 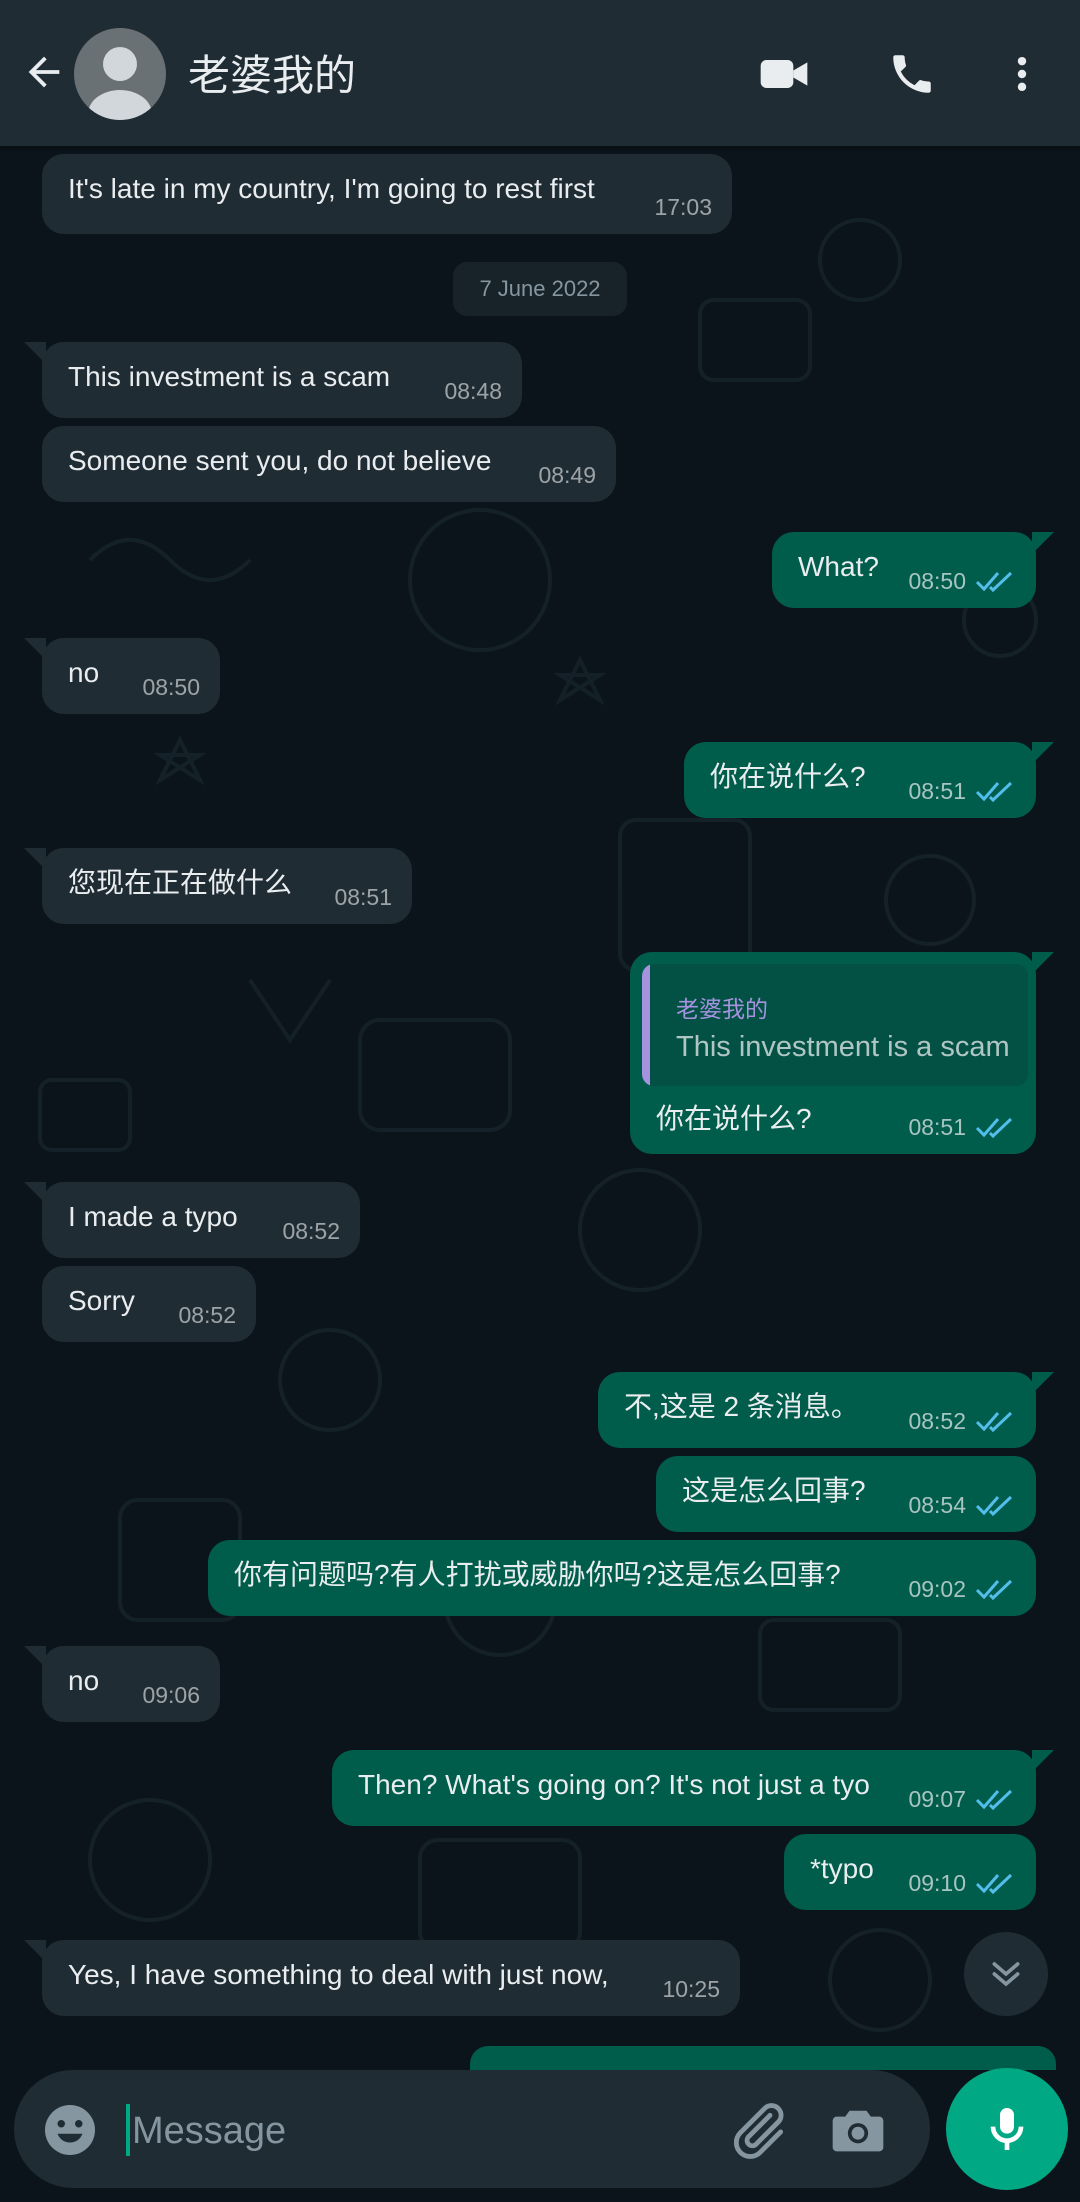 What do you see at coordinates (758, 2130) in the screenshot?
I see `attach-icon` at bounding box center [758, 2130].